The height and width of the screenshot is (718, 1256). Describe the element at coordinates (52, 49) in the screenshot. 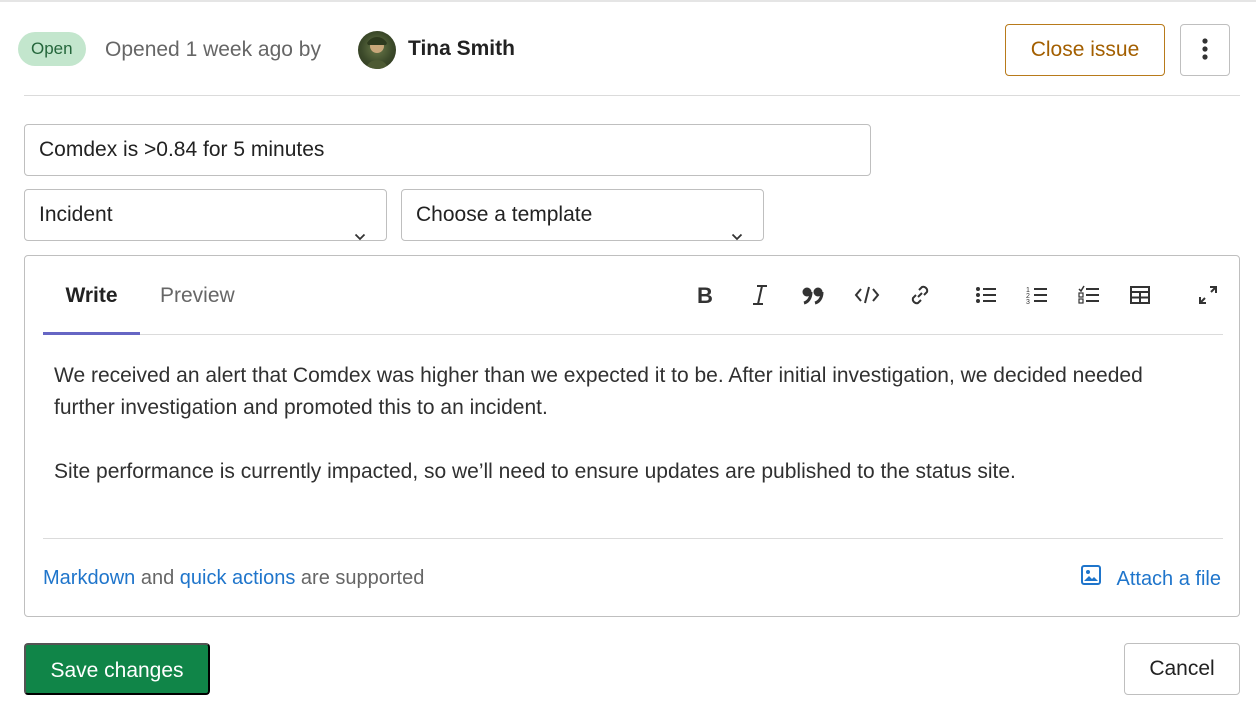

I see `status-badge: Open` at that location.